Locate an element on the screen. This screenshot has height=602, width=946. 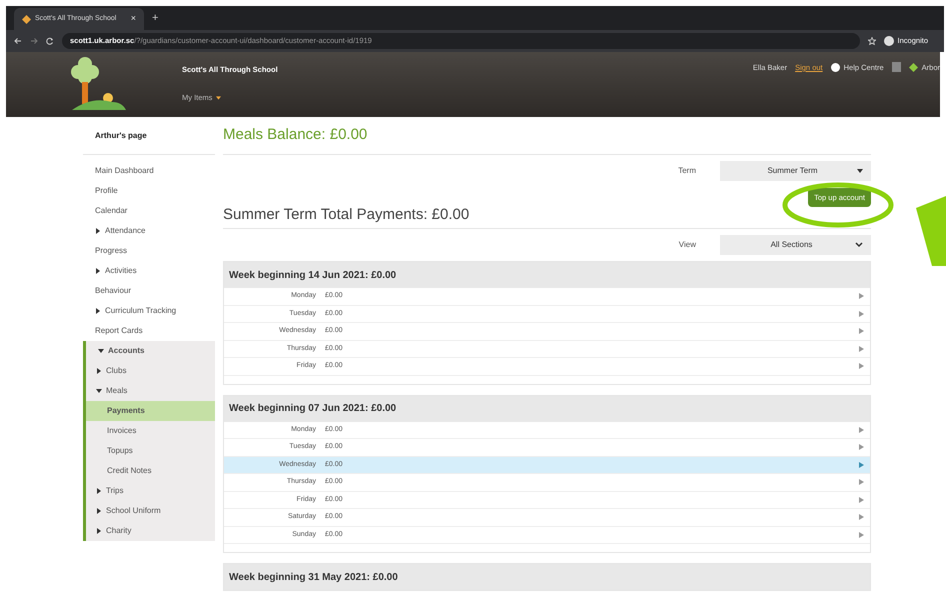
sidebar-item: School Uniform is located at coordinates (150, 511).